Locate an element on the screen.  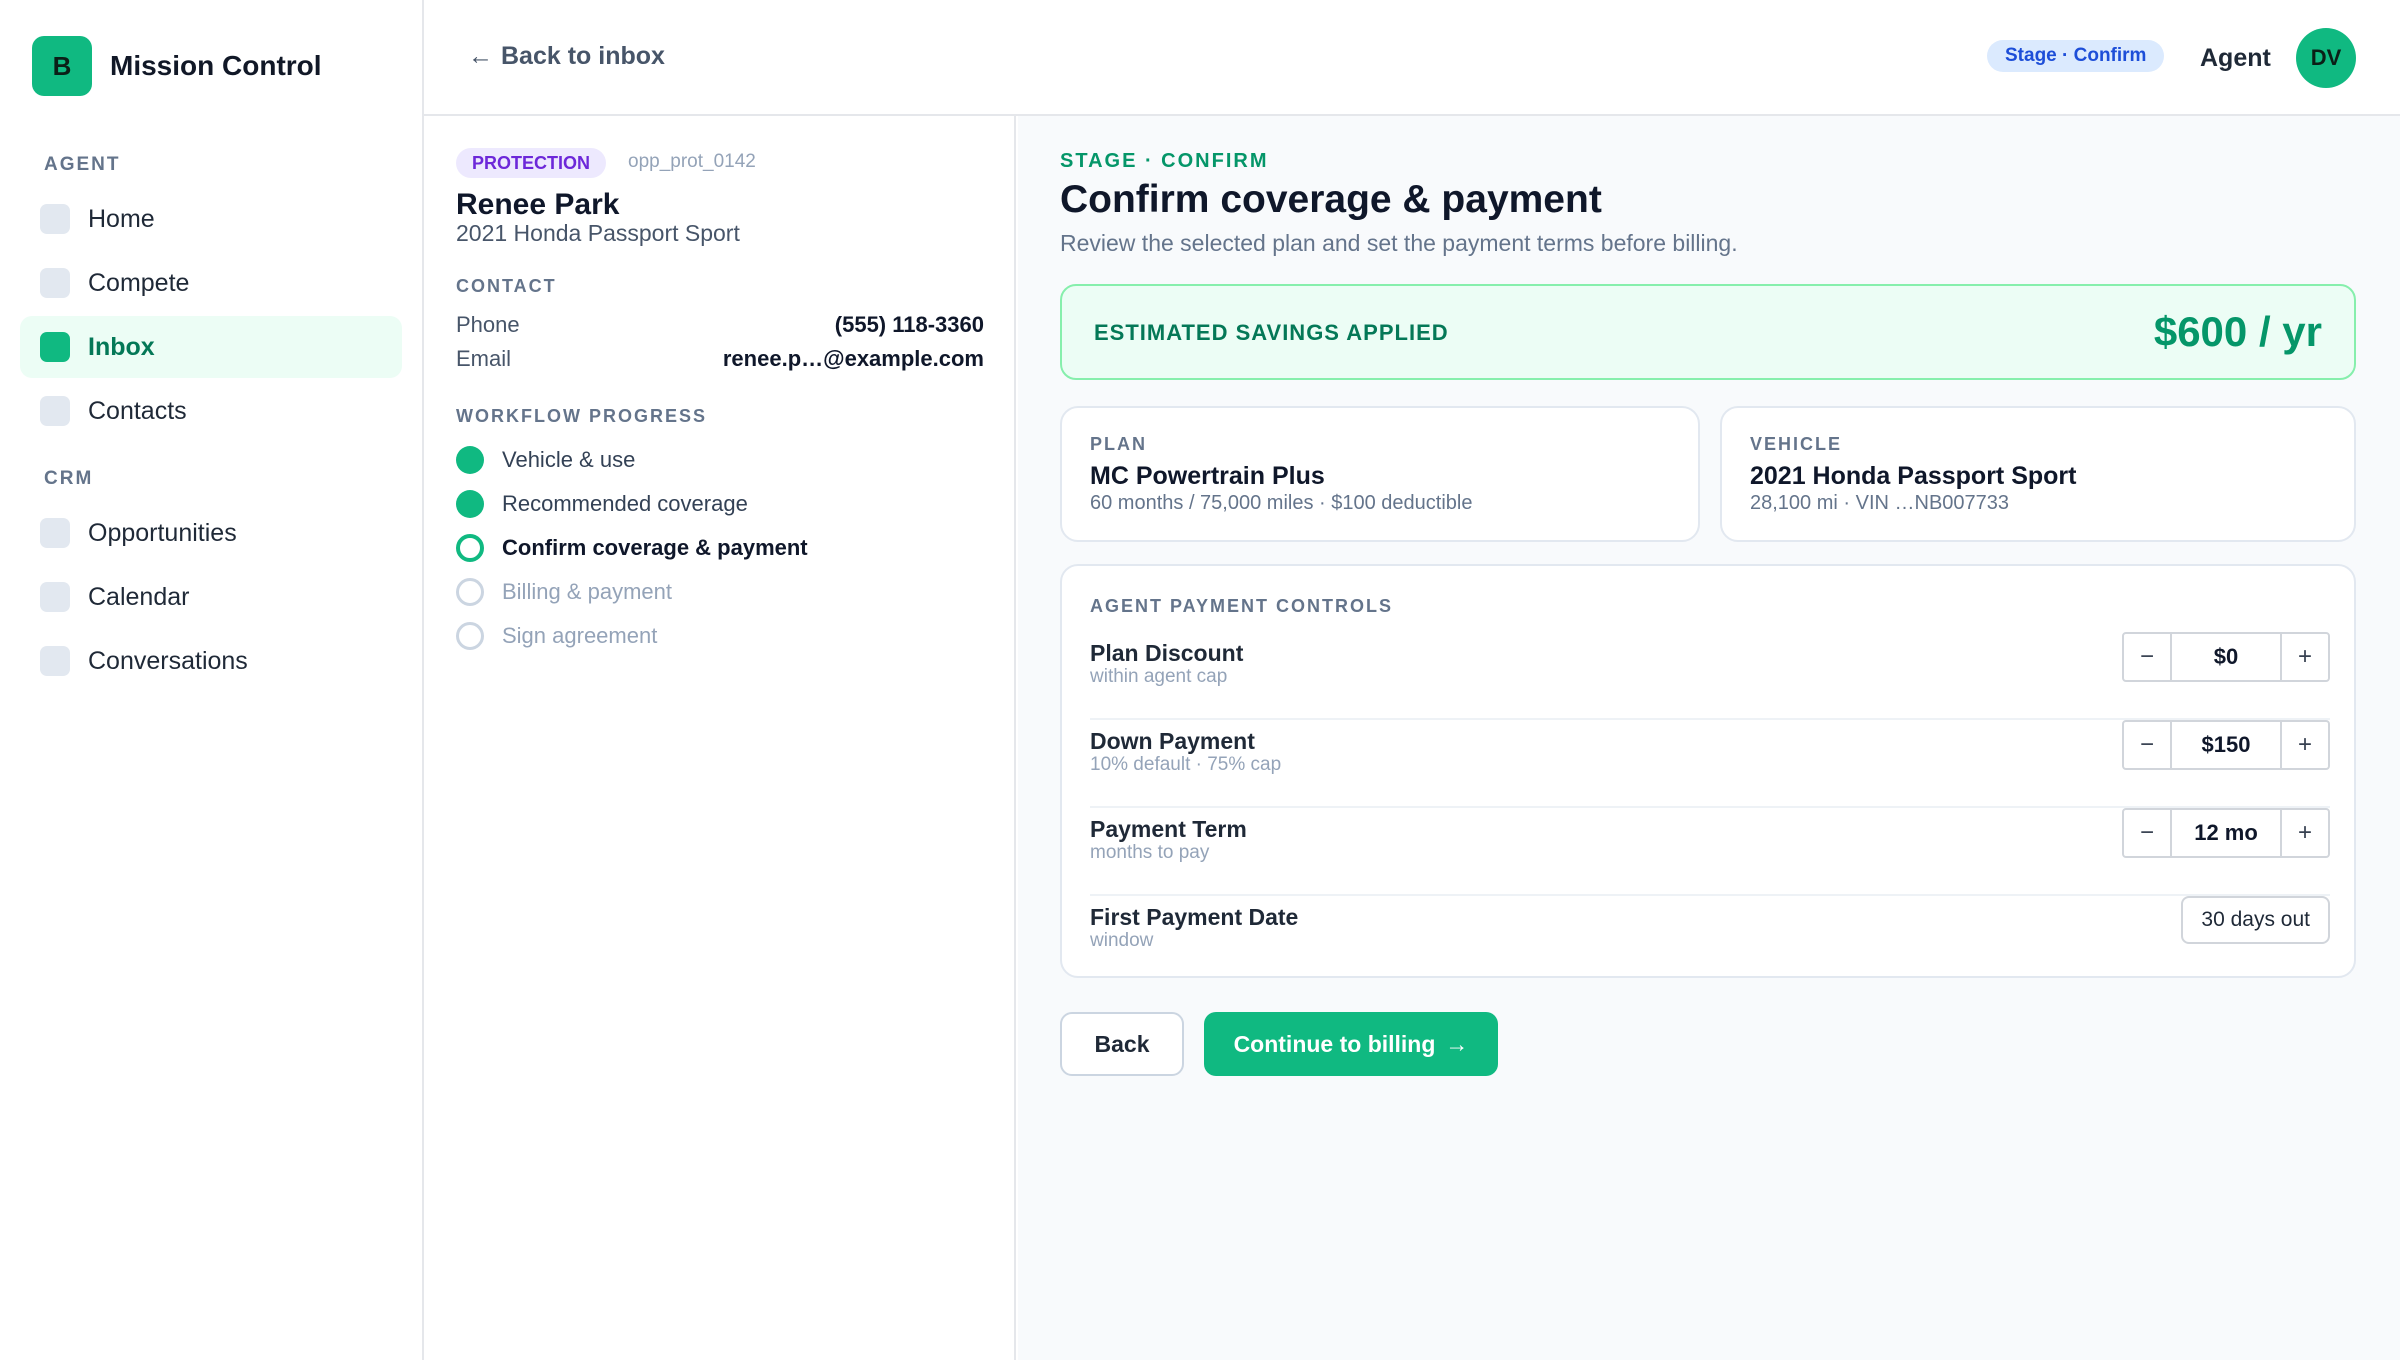
plan-discount-value: $0 is located at coordinates (2226, 657).